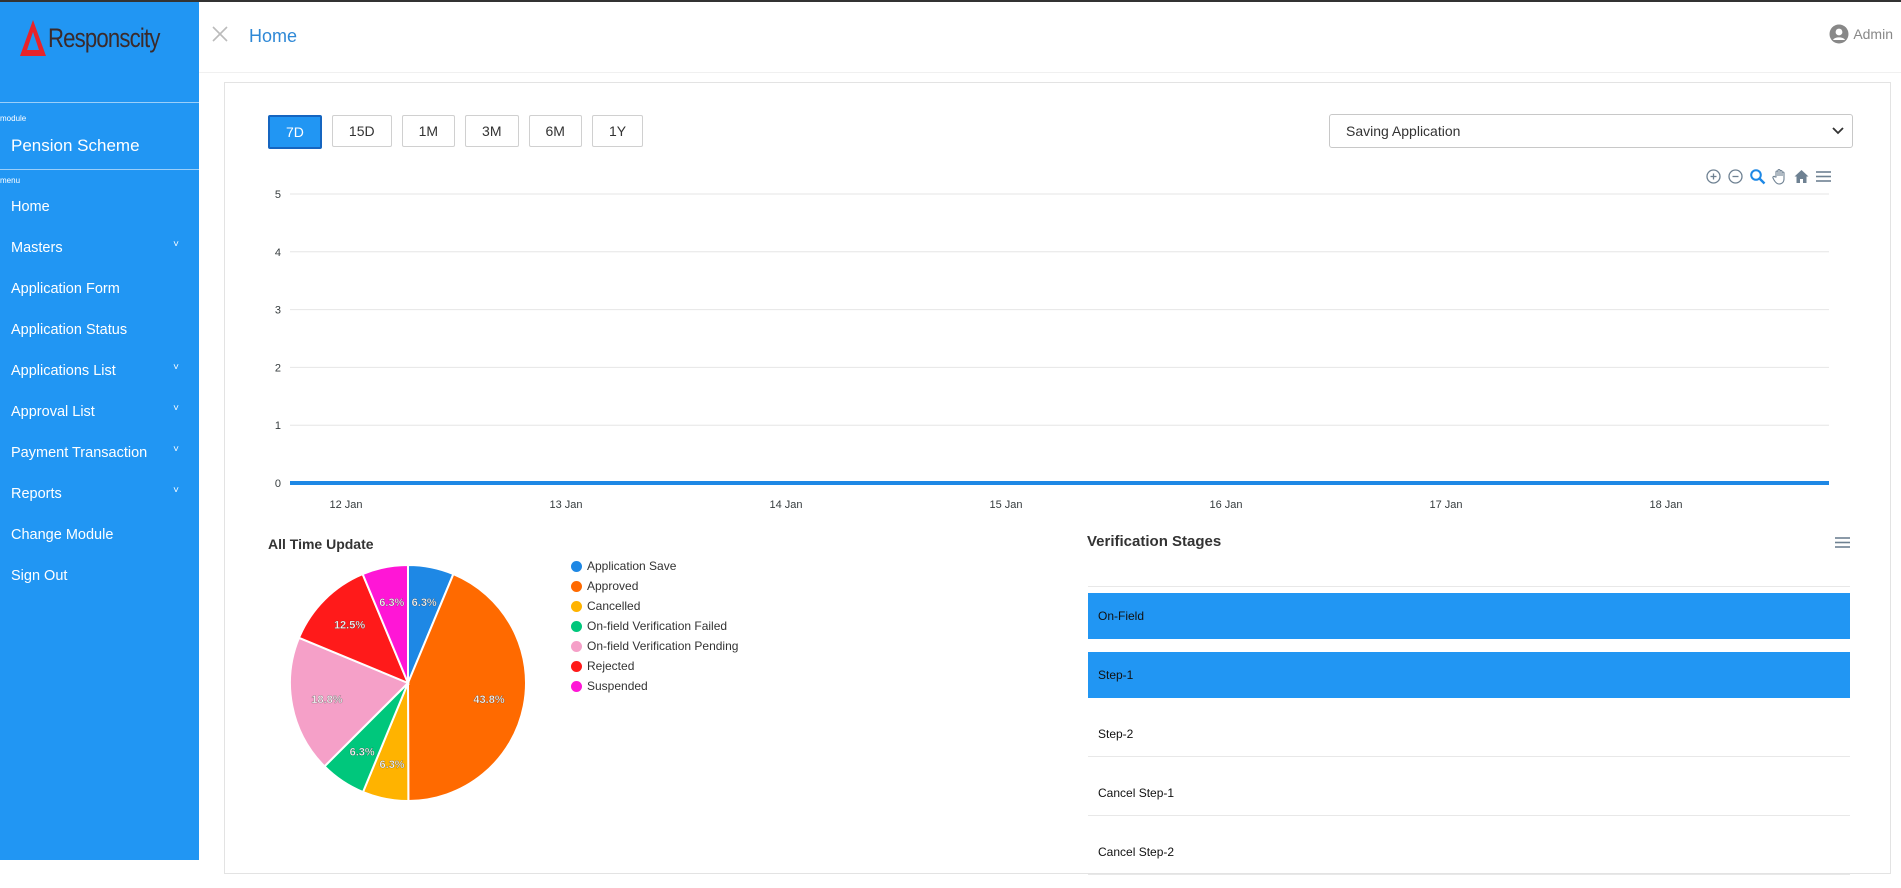  What do you see at coordinates (613, 586) in the screenshot?
I see `legend-label: Approved` at bounding box center [613, 586].